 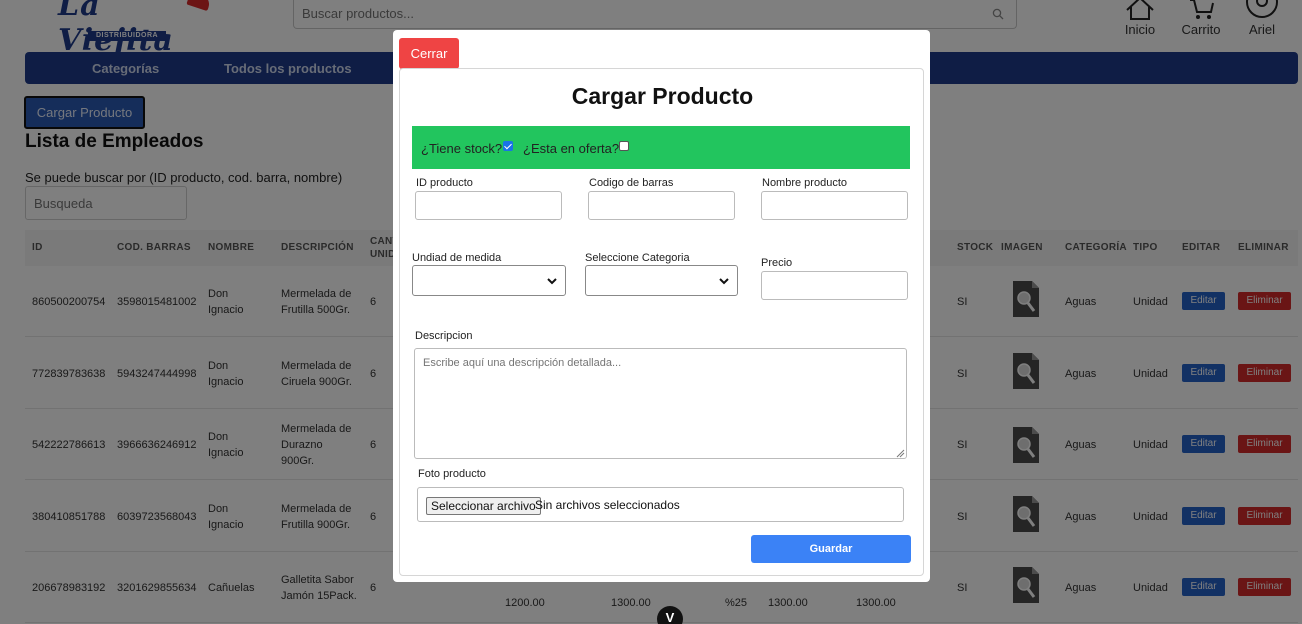 I want to click on id-producto-input, so click(x=488, y=205).